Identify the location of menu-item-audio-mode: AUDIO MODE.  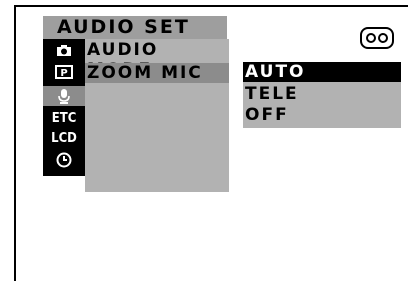
(157, 60).